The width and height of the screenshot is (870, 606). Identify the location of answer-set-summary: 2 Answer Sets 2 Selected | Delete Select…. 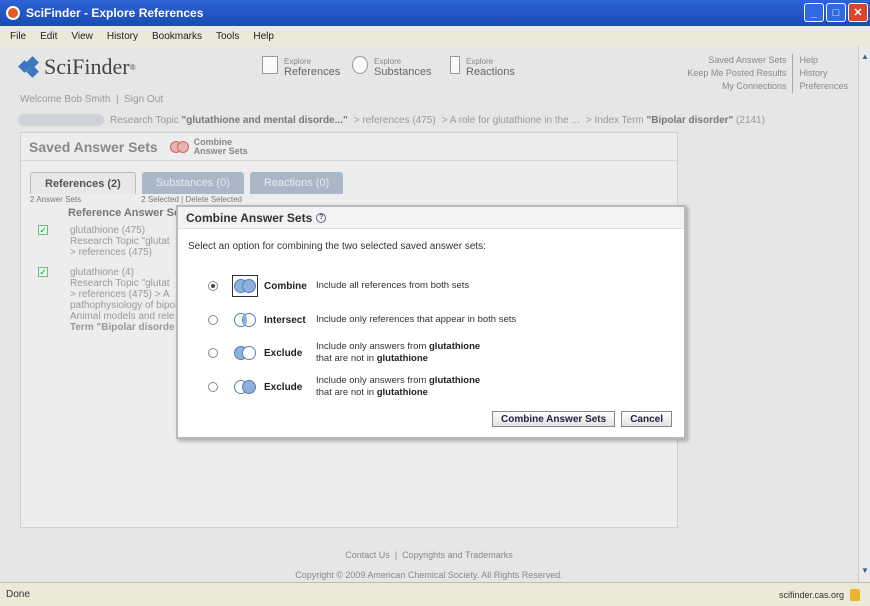
(136, 199).